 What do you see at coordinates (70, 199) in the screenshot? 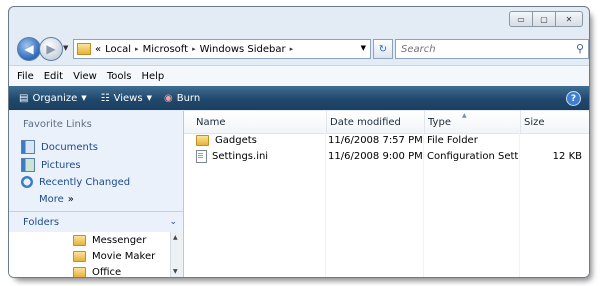
I see `double-chevron-icon: »` at bounding box center [70, 199].